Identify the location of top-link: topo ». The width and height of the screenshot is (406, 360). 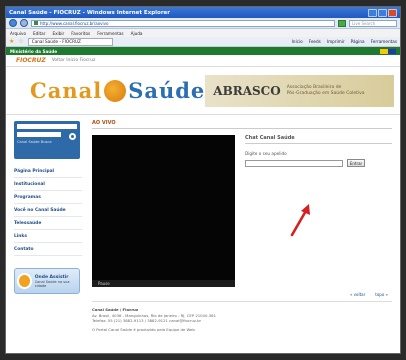
(381, 294).